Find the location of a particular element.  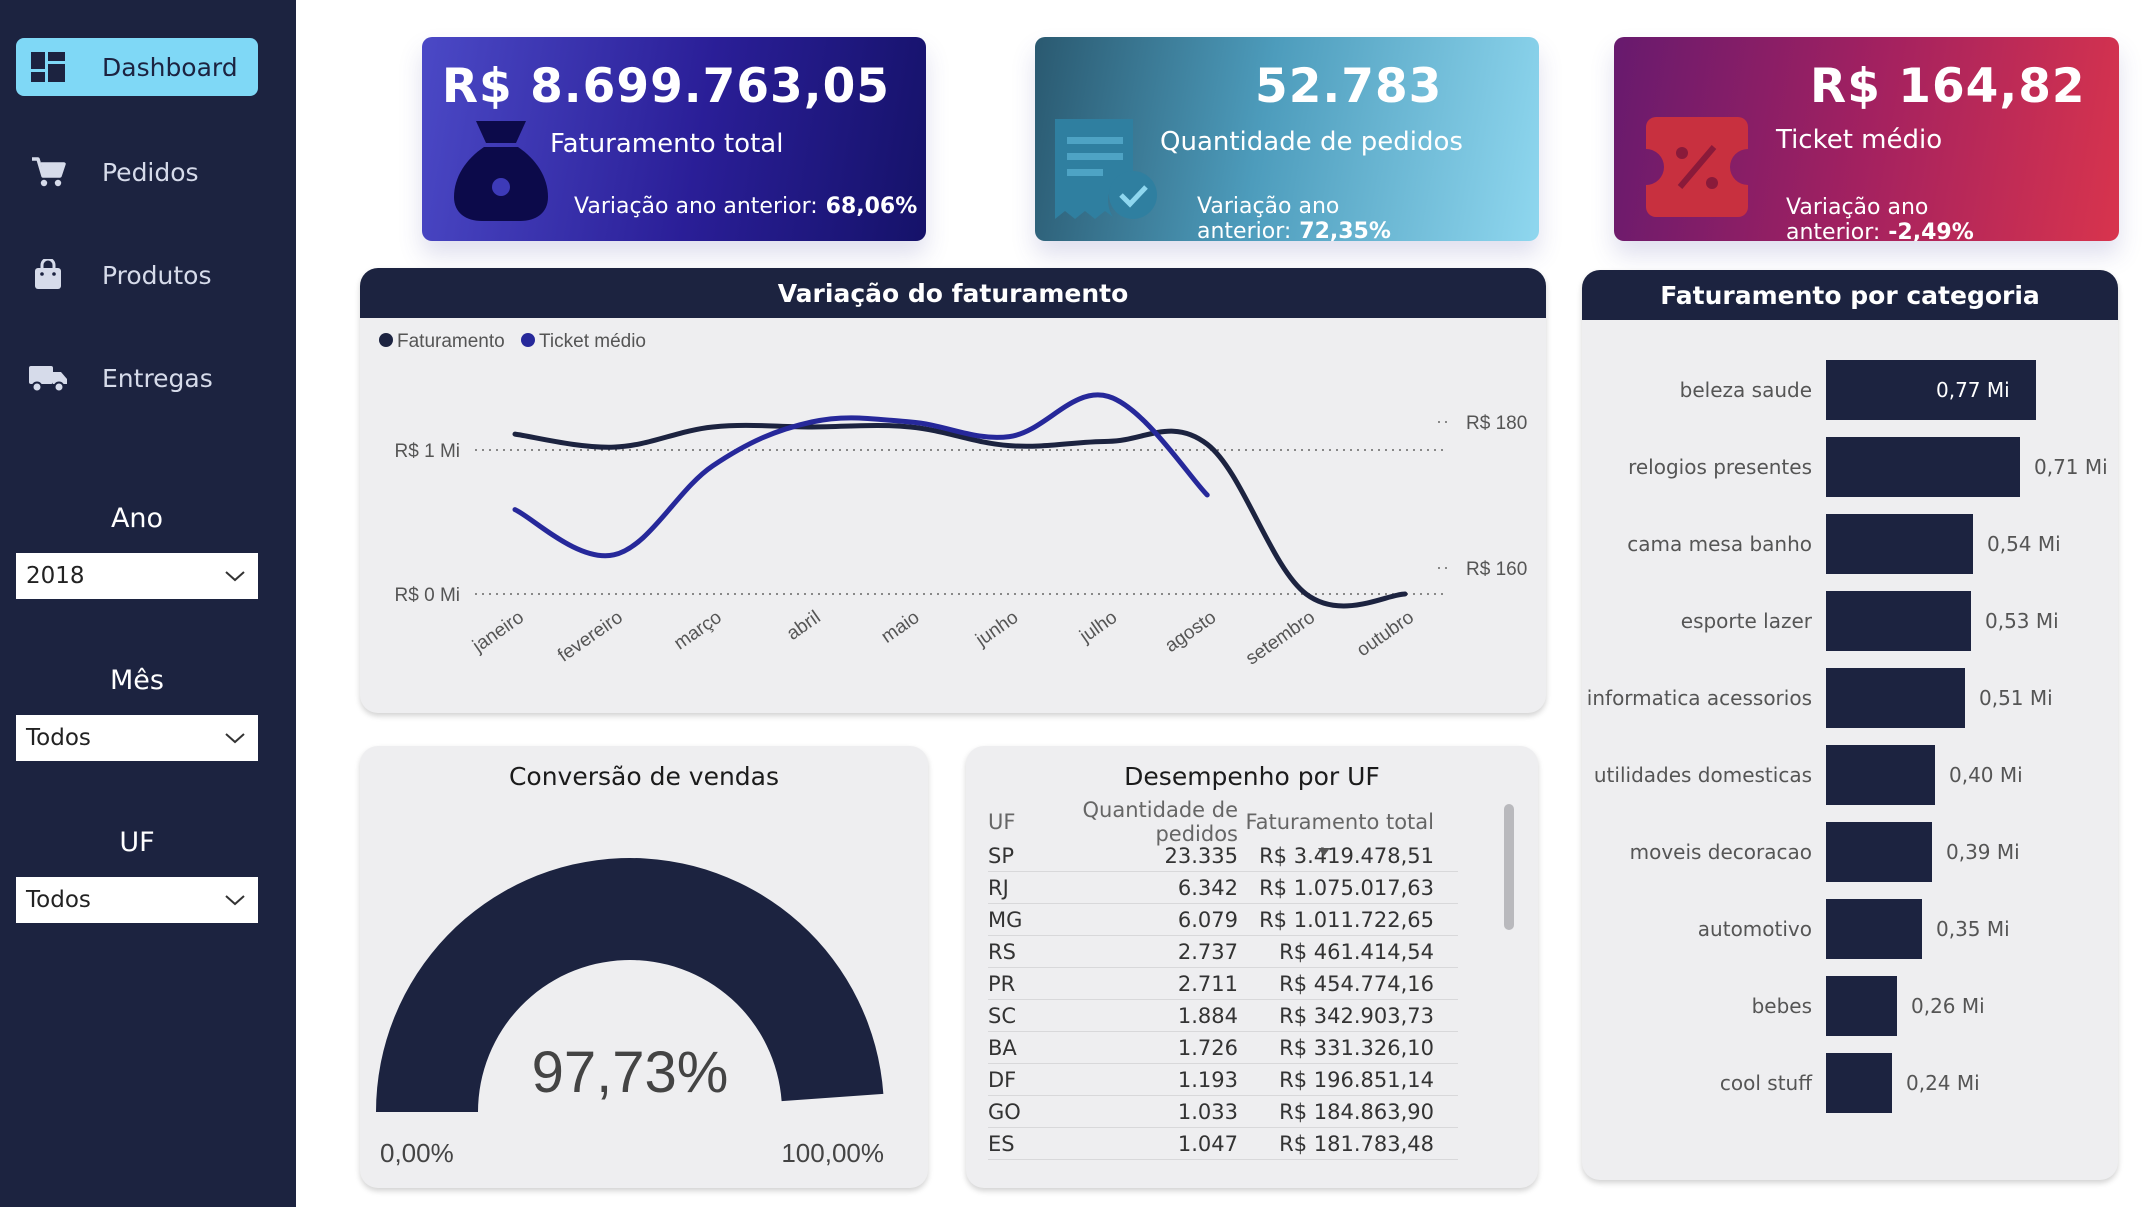

filter-uf-value: Todos is located at coordinates (58, 900).